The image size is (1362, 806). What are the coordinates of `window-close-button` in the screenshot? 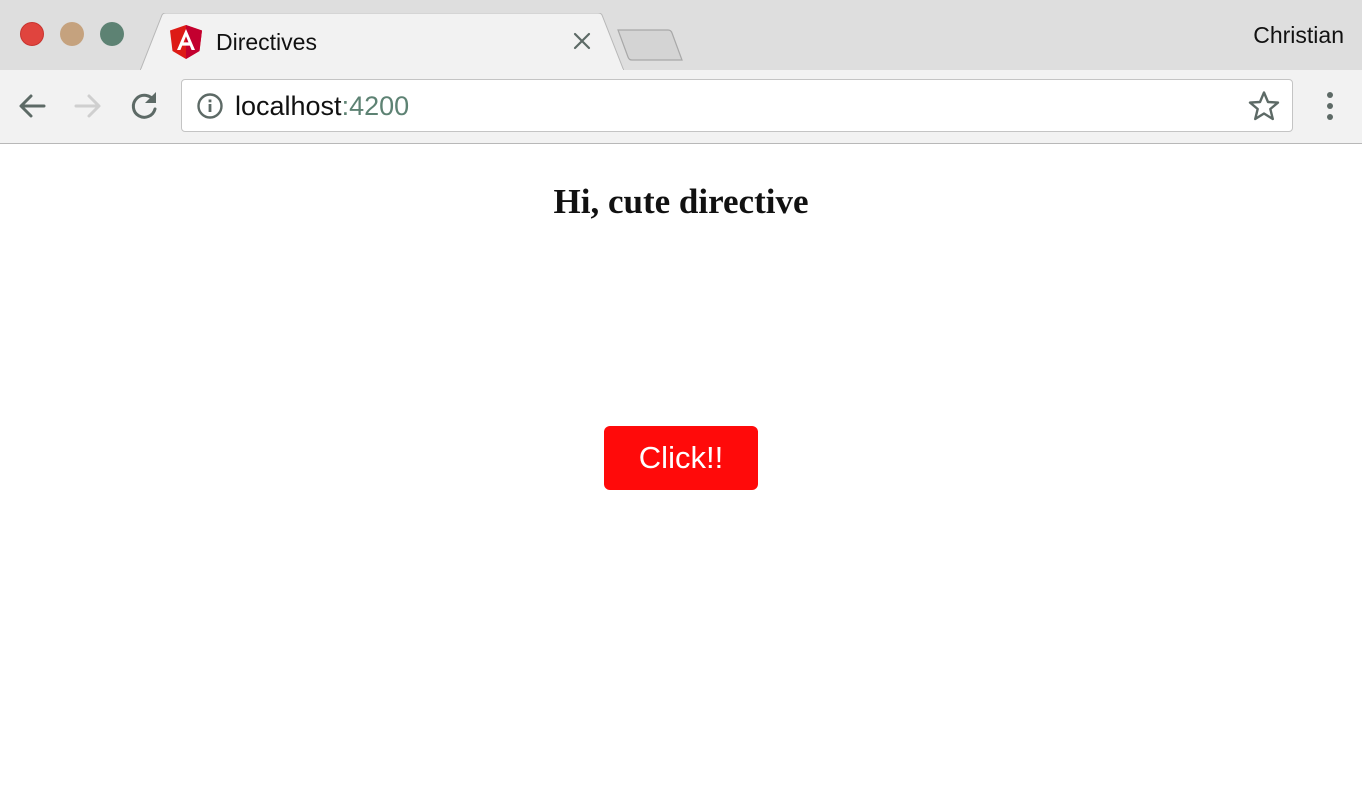 It's located at (32, 34).